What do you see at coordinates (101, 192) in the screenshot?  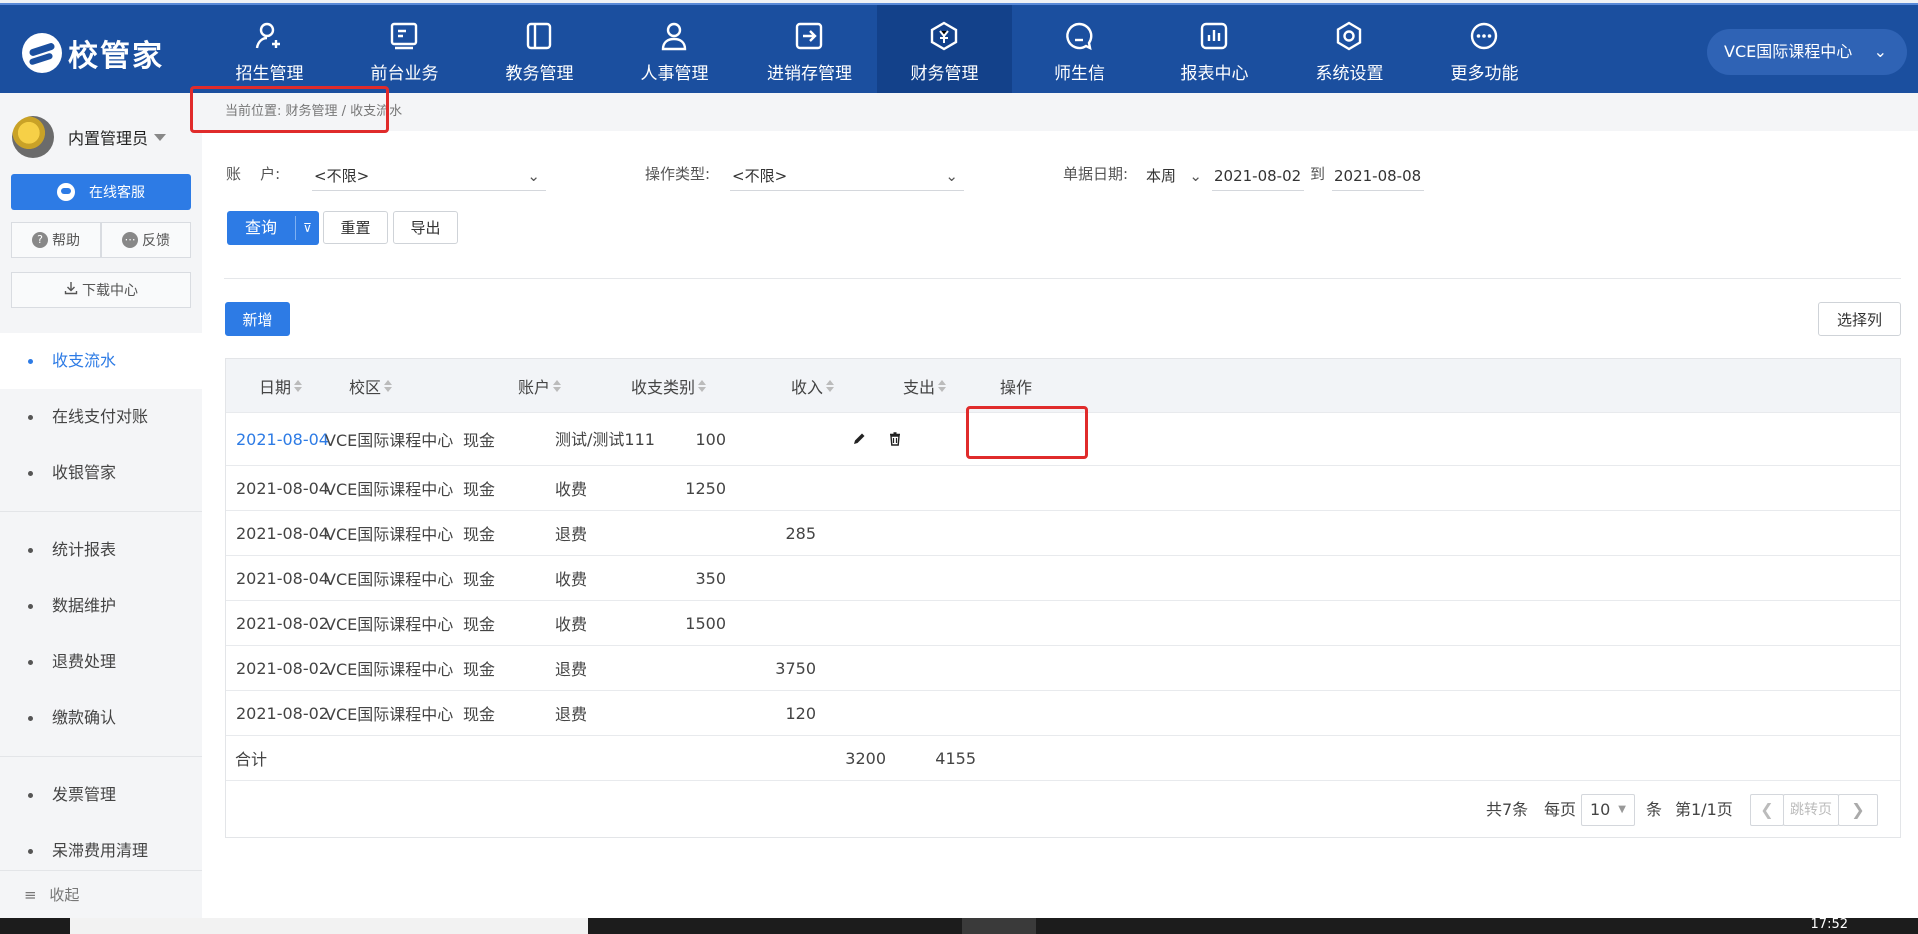 I see `online-service-button: 在线客服` at bounding box center [101, 192].